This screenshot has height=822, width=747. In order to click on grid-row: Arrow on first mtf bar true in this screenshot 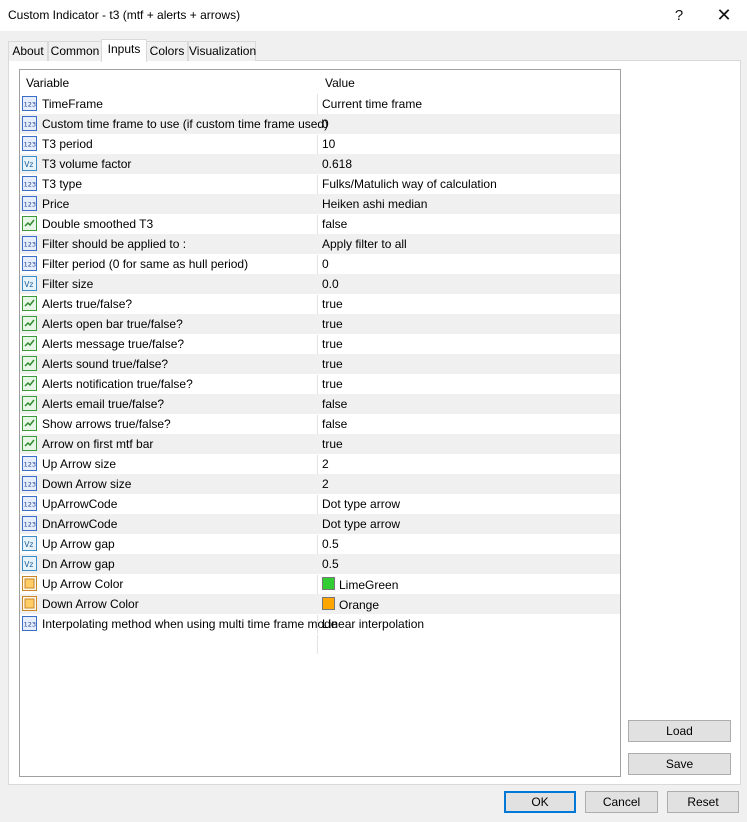, I will do `click(320, 444)`.